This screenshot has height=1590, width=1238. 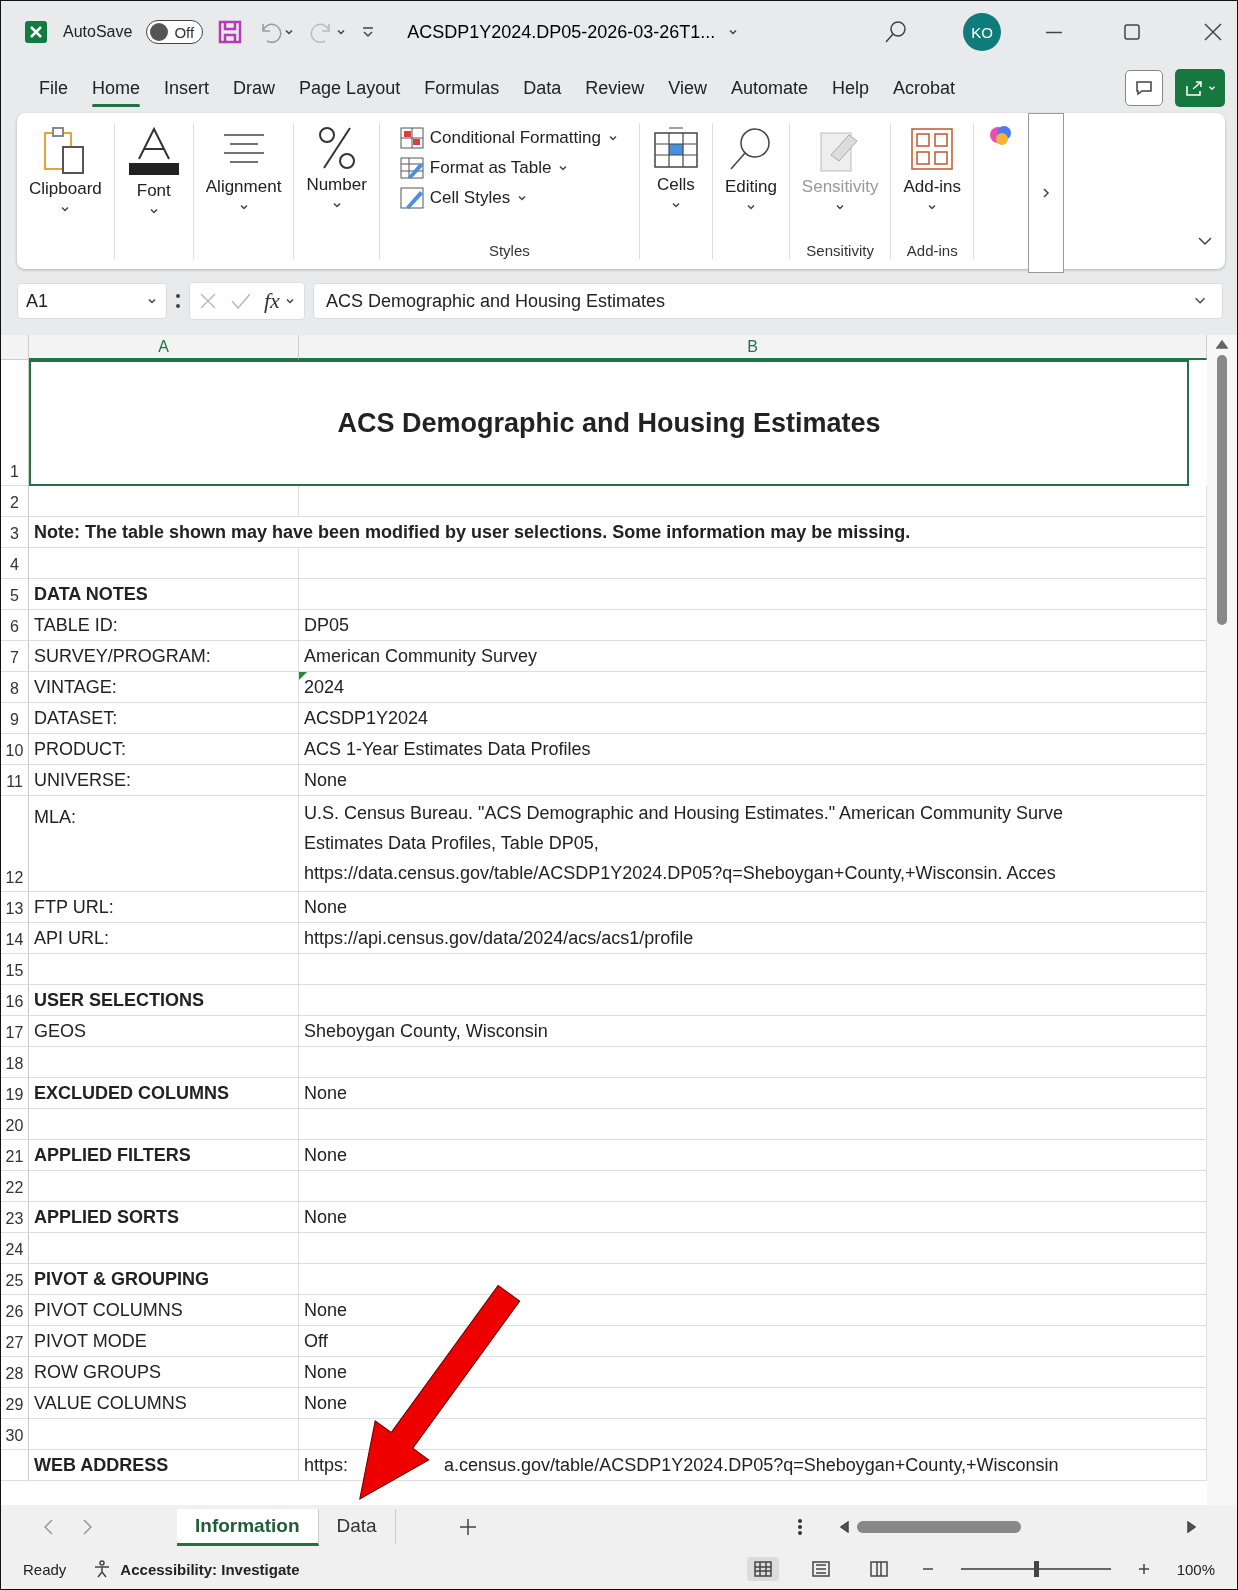 What do you see at coordinates (767, 301) in the screenshot?
I see `formula-input: ACS Demographic and Housing Estimates` at bounding box center [767, 301].